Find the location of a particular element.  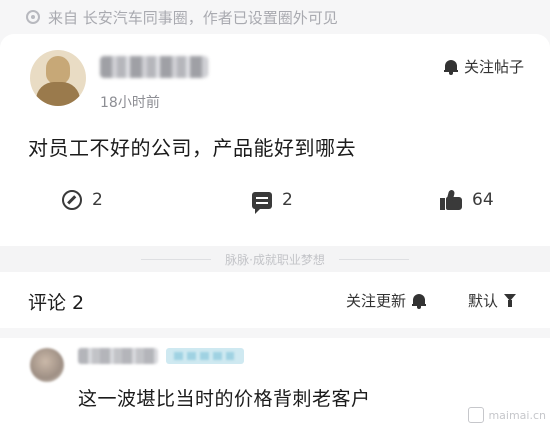

comment-icon is located at coordinates (262, 202).